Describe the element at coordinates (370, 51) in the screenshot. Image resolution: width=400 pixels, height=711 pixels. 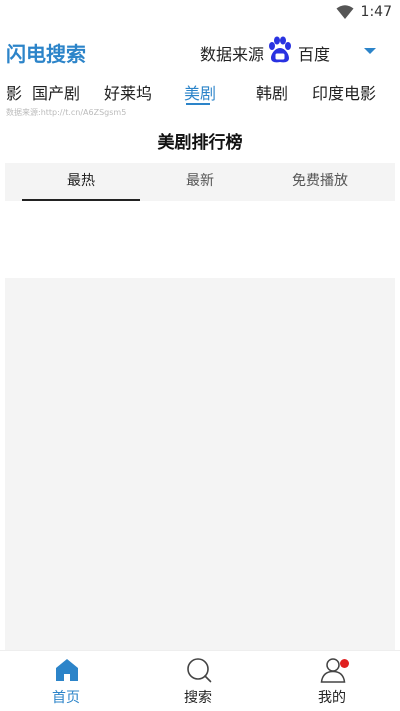
I see `chevron-down-icon` at that location.